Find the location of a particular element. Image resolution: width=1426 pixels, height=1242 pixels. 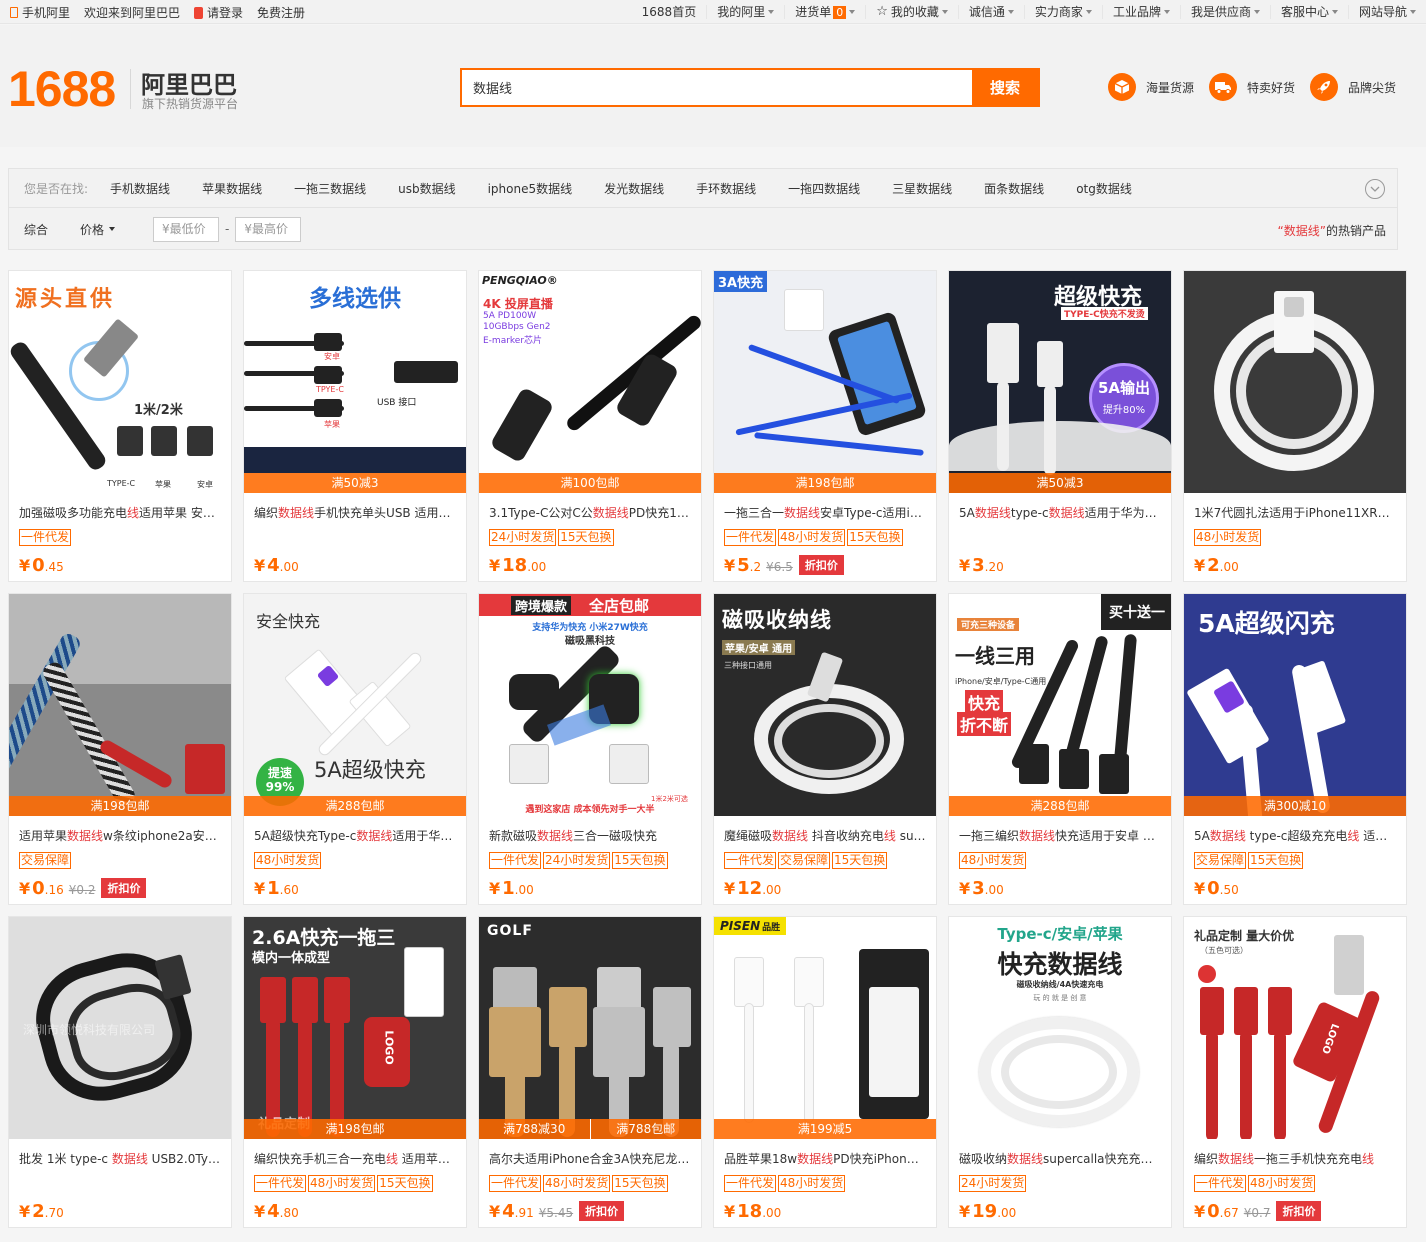

login-link: 请登录 is located at coordinates (218, 12).